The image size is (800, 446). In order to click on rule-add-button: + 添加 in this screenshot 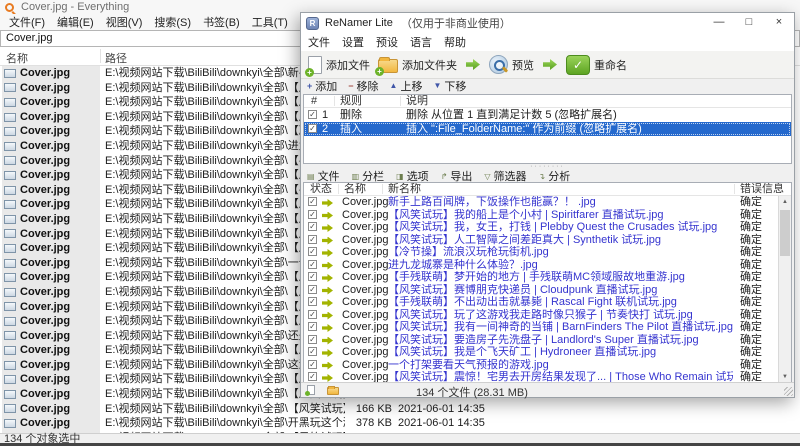, I will do `click(322, 86)`.